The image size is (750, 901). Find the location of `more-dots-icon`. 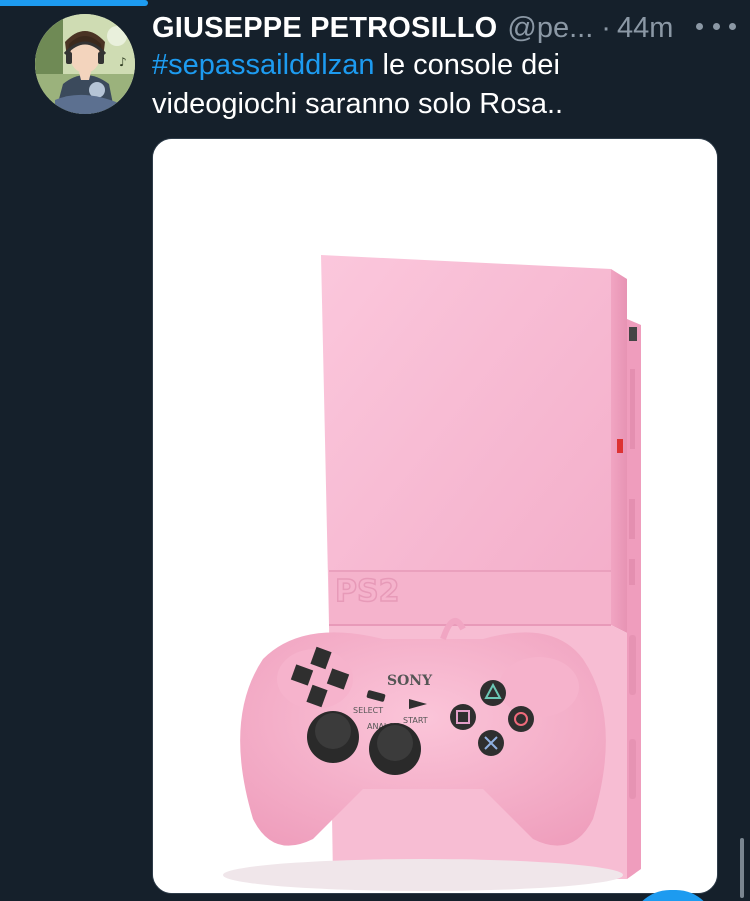

more-dots-icon is located at coordinates (716, 26).